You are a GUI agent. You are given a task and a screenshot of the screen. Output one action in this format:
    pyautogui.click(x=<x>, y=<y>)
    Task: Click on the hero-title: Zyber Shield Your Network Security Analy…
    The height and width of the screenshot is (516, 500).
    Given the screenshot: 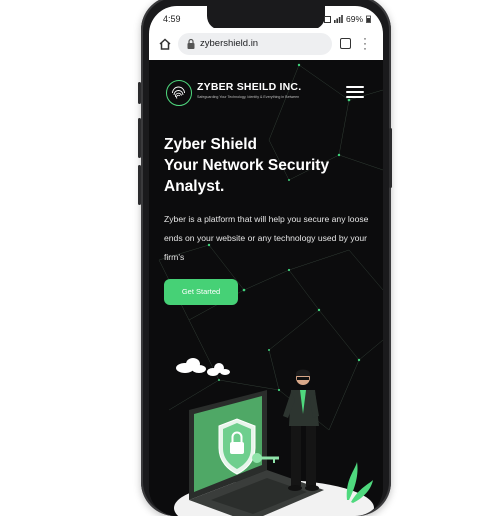 What is the action you would take?
    pyautogui.click(x=269, y=165)
    